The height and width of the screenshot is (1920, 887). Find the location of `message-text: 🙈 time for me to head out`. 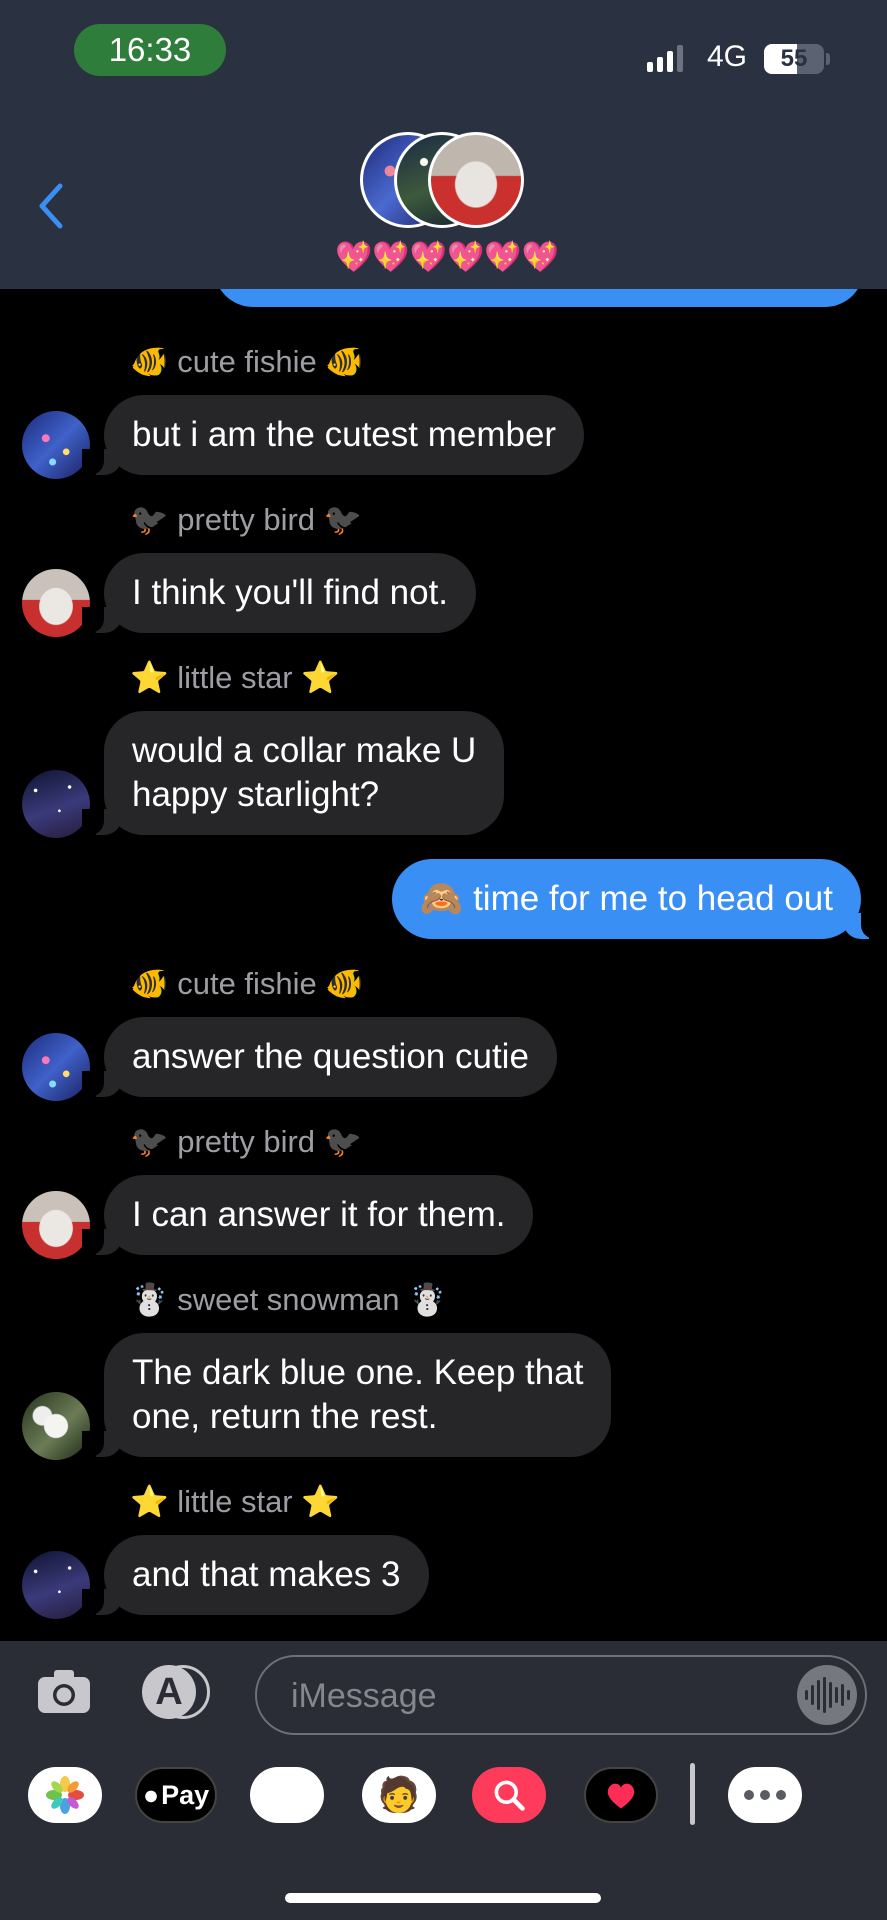

message-text: 🙈 time for me to head out is located at coordinates (626, 898).